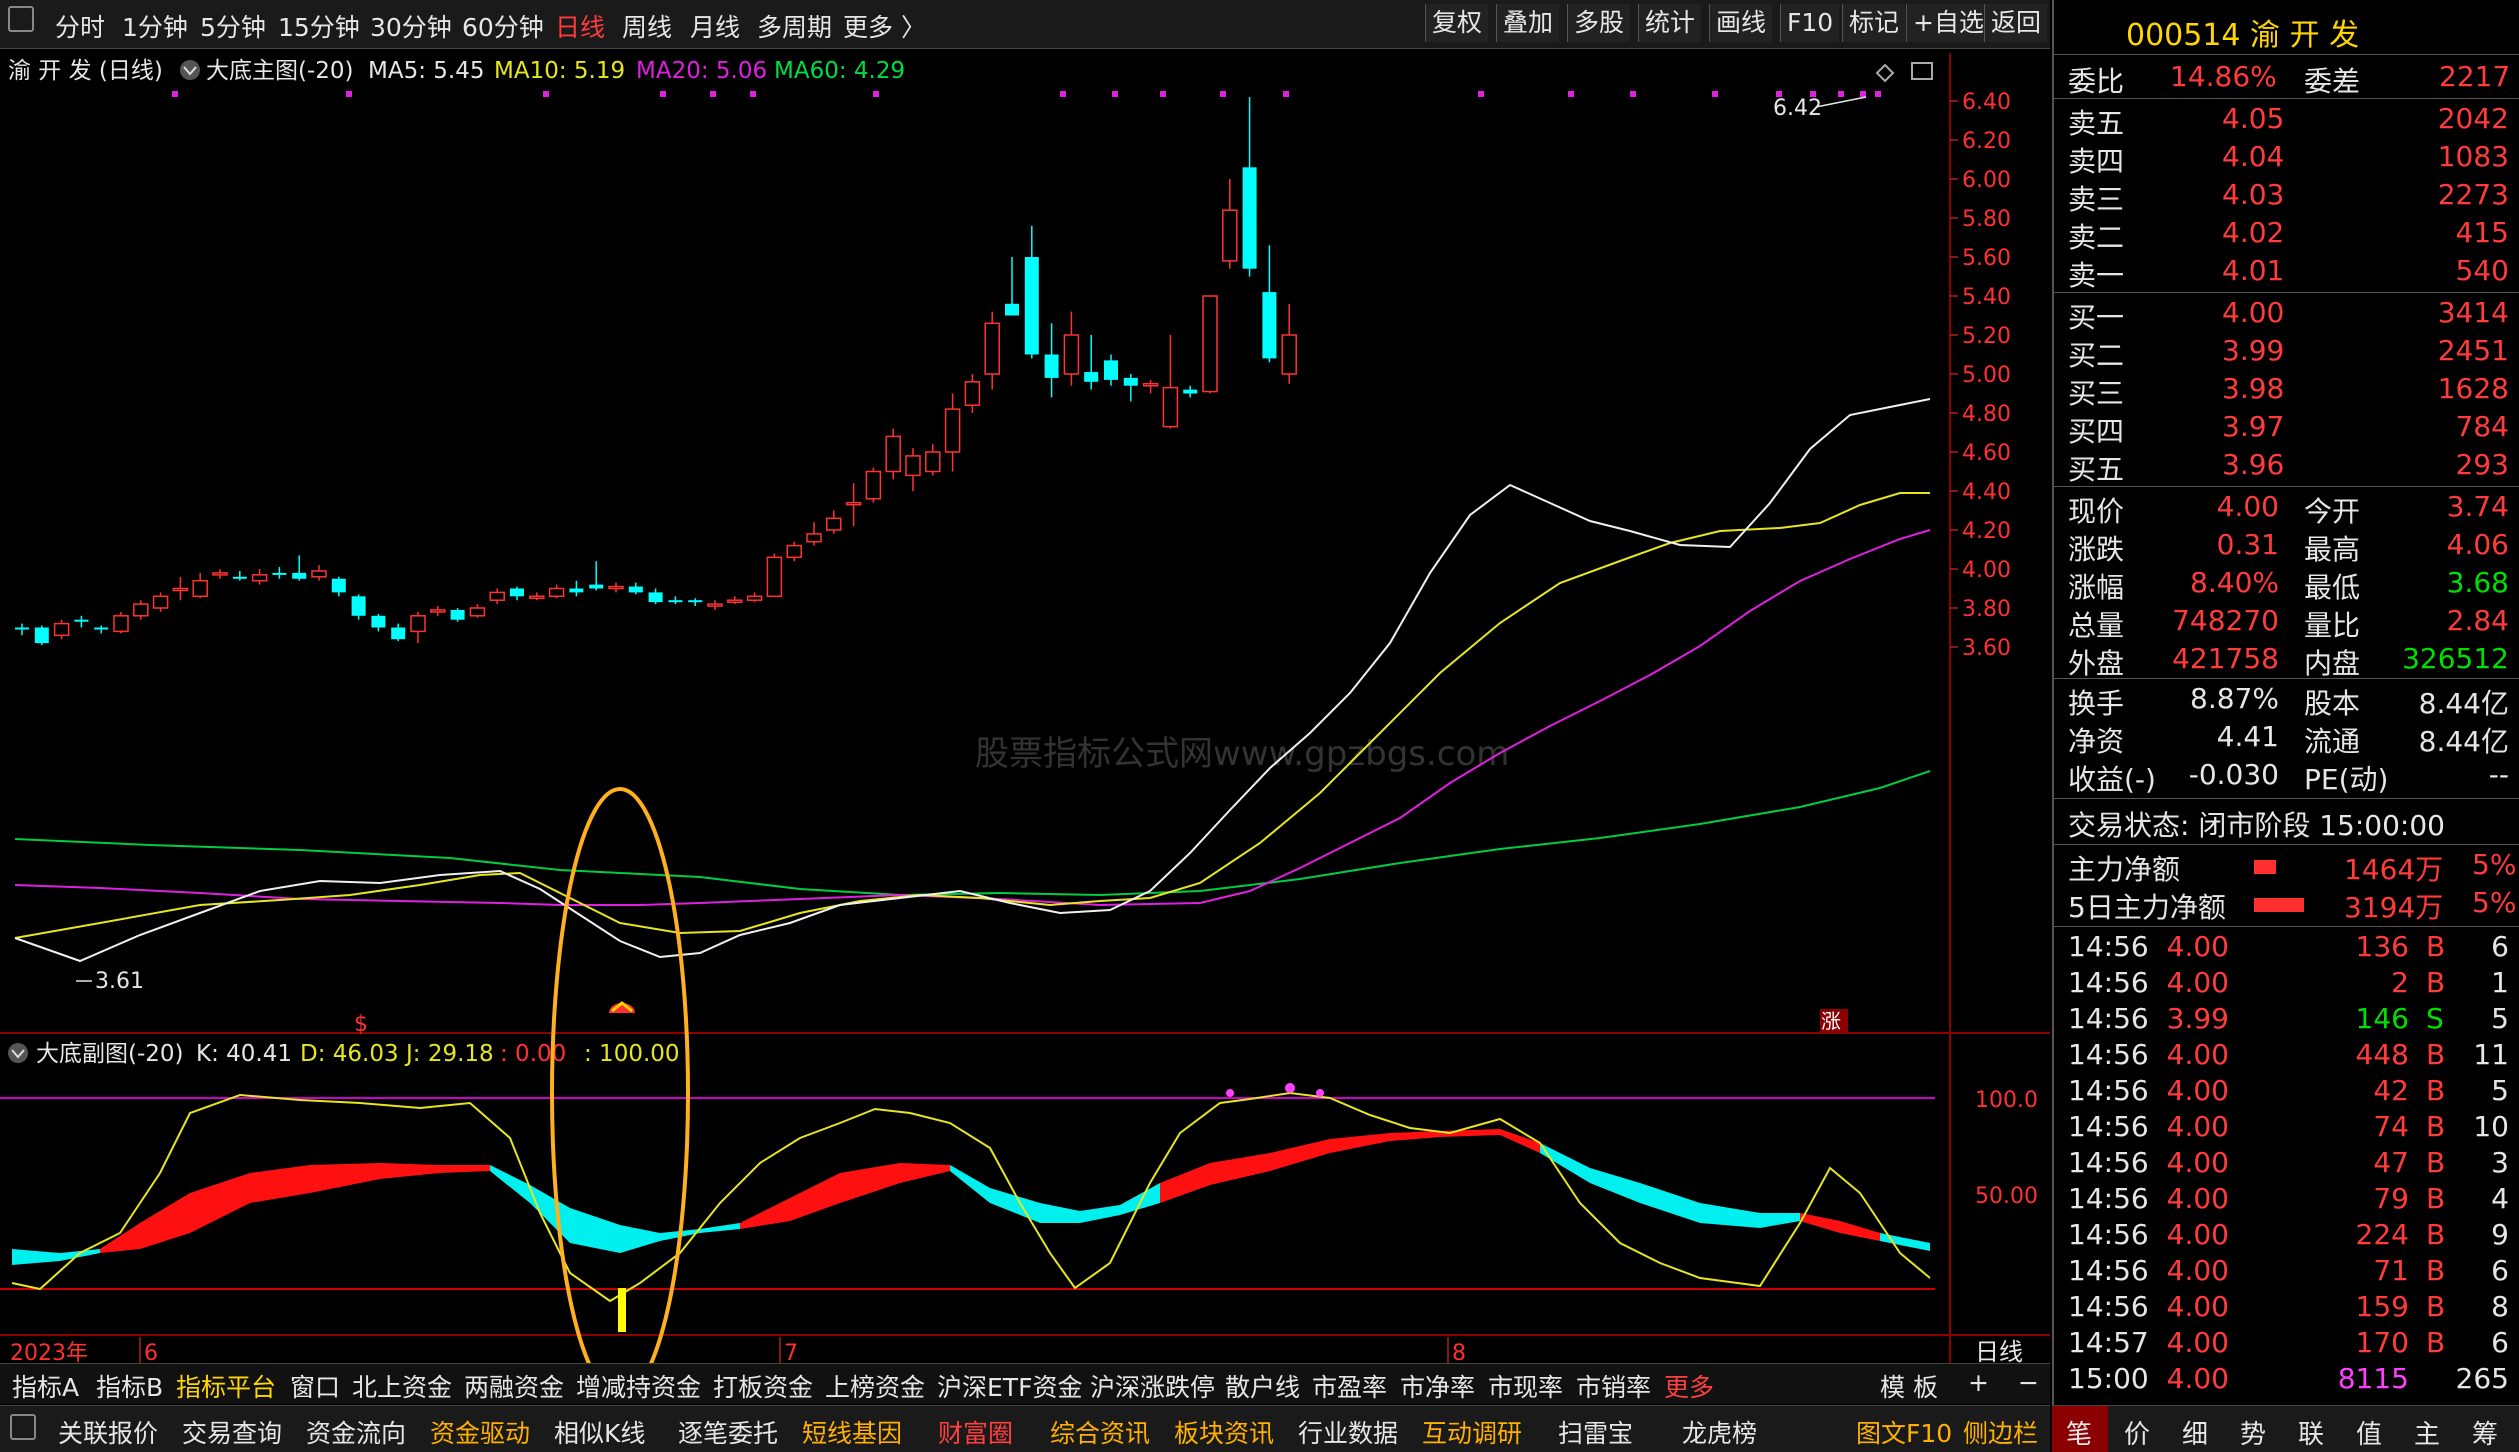 The width and height of the screenshot is (2519, 1452). What do you see at coordinates (280, 71) in the screenshot?
I see `main-indicator-name: 大底主图(-20)` at bounding box center [280, 71].